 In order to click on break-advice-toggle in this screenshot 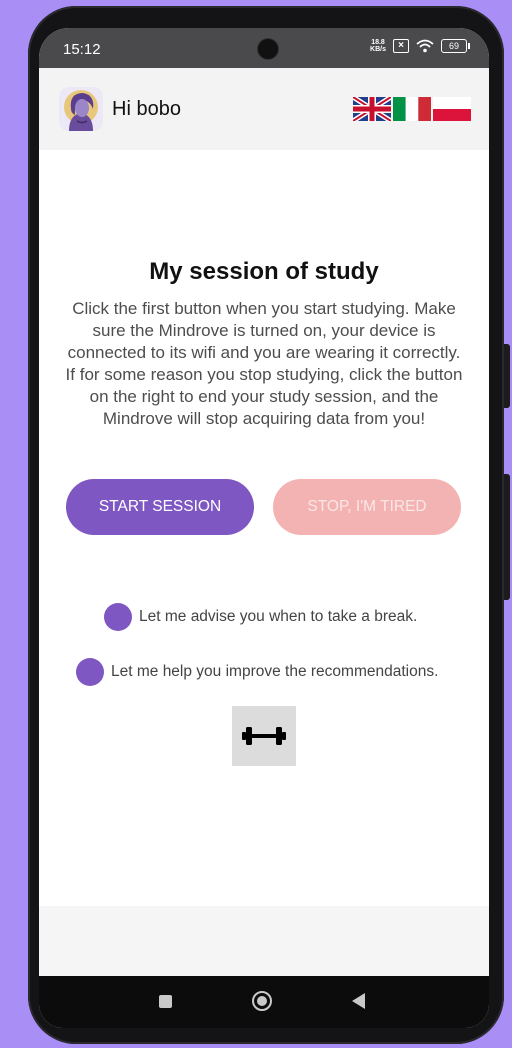, I will do `click(118, 617)`.